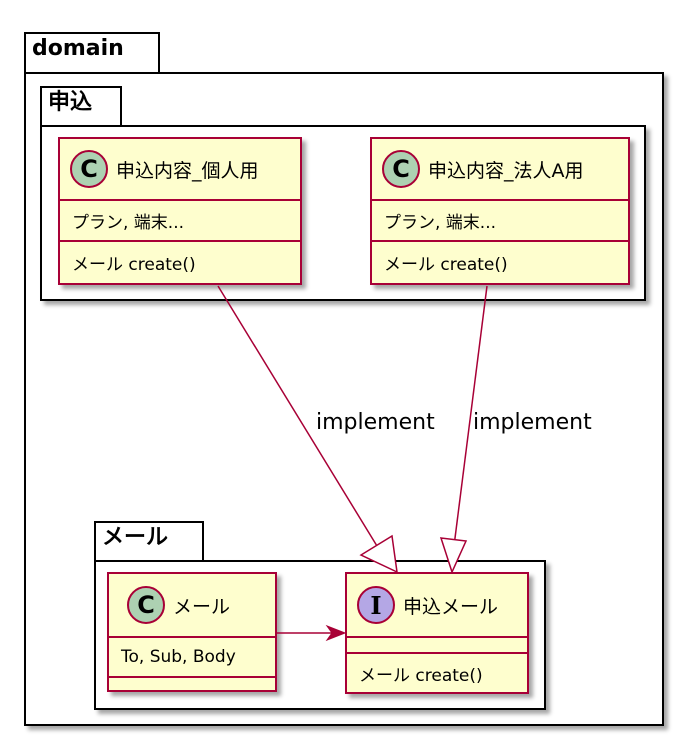 Image resolution: width=700 pixels, height=742 pixels. Describe the element at coordinates (375, 422) in the screenshot. I see `edge-label-kojin: implement` at that location.